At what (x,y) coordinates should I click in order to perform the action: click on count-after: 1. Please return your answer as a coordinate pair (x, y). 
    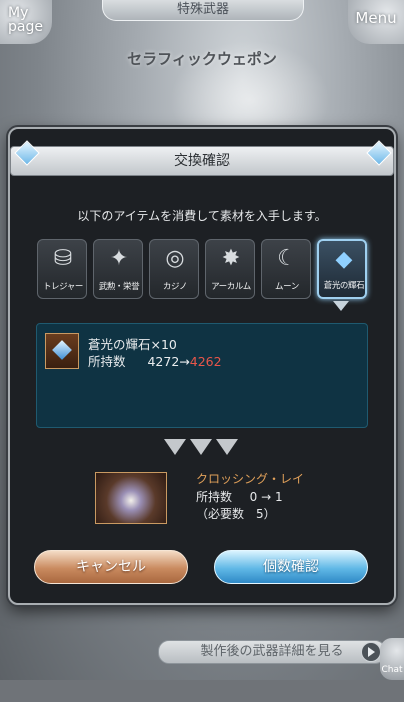
    Looking at the image, I should click on (279, 497).